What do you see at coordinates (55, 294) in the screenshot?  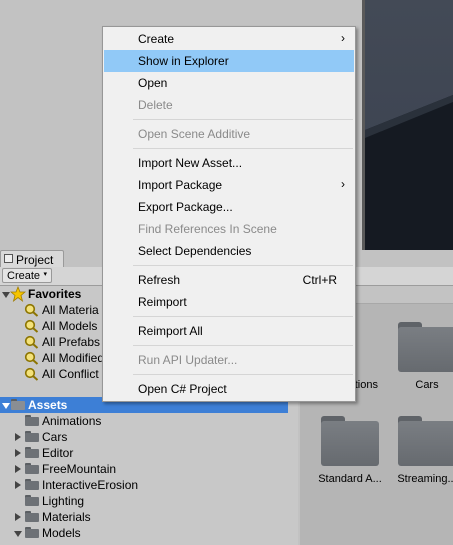 I see `favorites-label: Favorites` at bounding box center [55, 294].